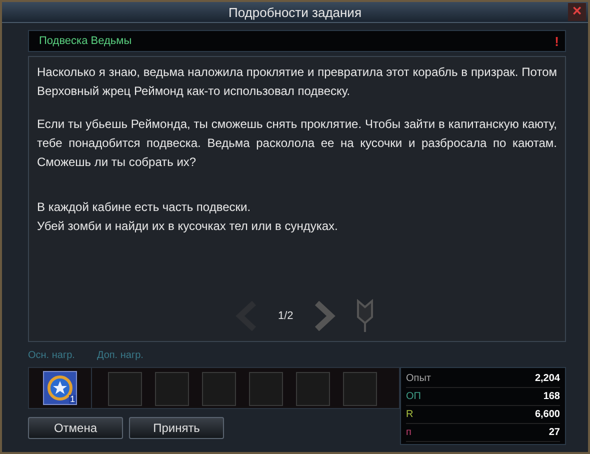  Describe the element at coordinates (551, 396) in the screenshot. I see `stat-value: 168` at that location.